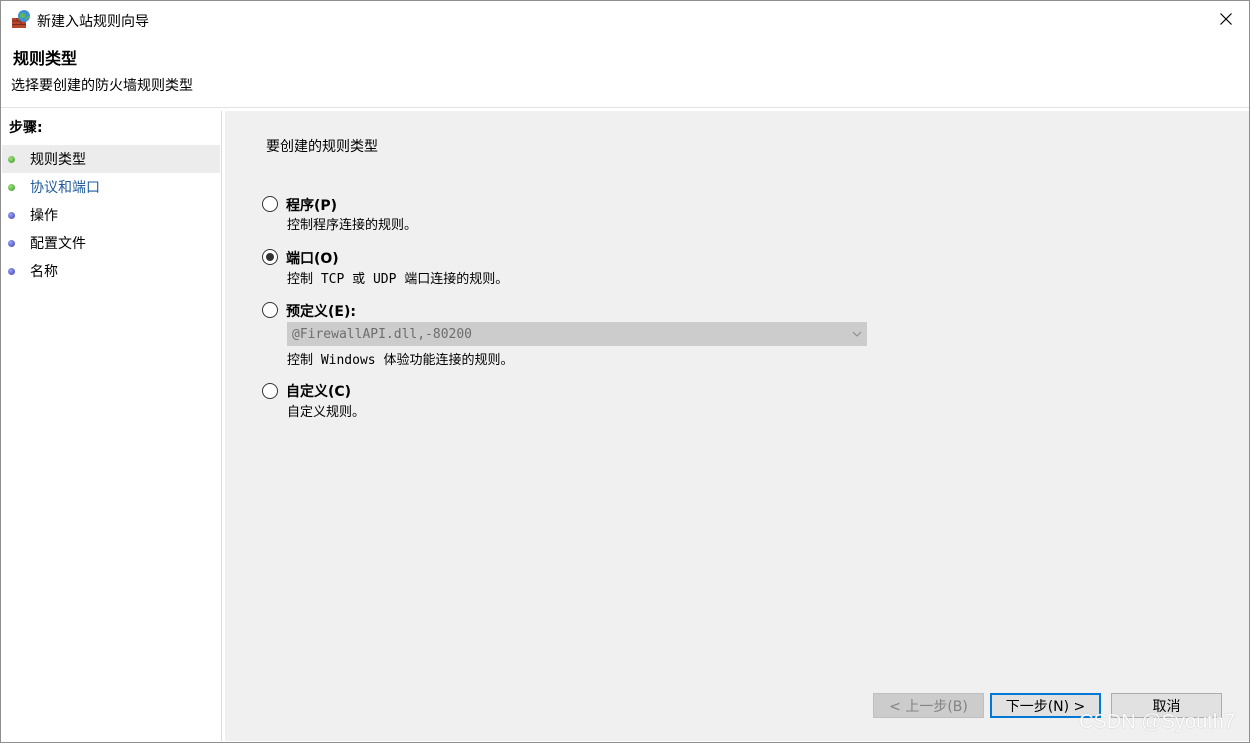 This screenshot has width=1250, height=743. Describe the element at coordinates (111, 243) in the screenshot. I see `step-item-profile: 配置文件` at that location.